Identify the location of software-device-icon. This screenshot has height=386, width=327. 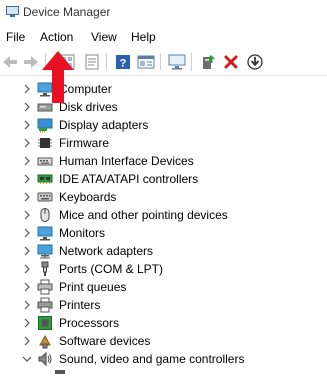
(45, 341).